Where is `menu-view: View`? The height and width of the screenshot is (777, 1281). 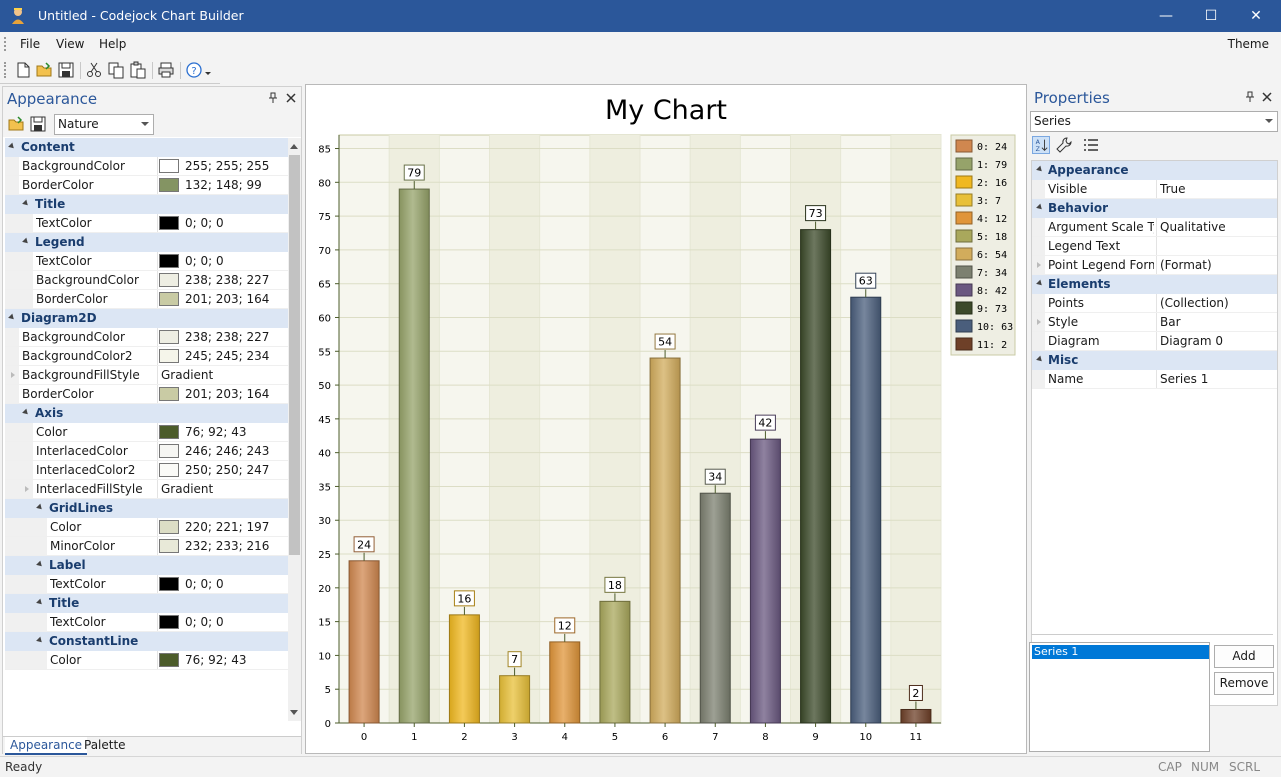 menu-view: View is located at coordinates (70, 44).